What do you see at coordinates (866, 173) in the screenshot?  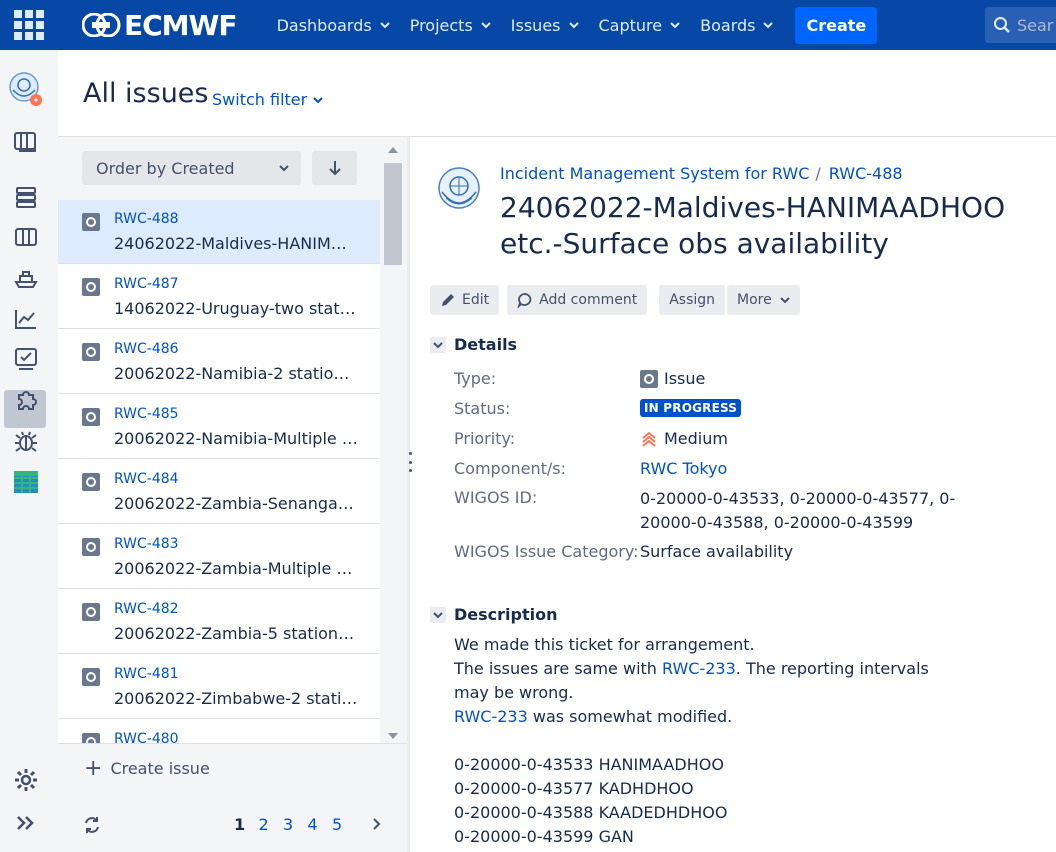 I see `breadcrumb-issue-link: RWC-488` at bounding box center [866, 173].